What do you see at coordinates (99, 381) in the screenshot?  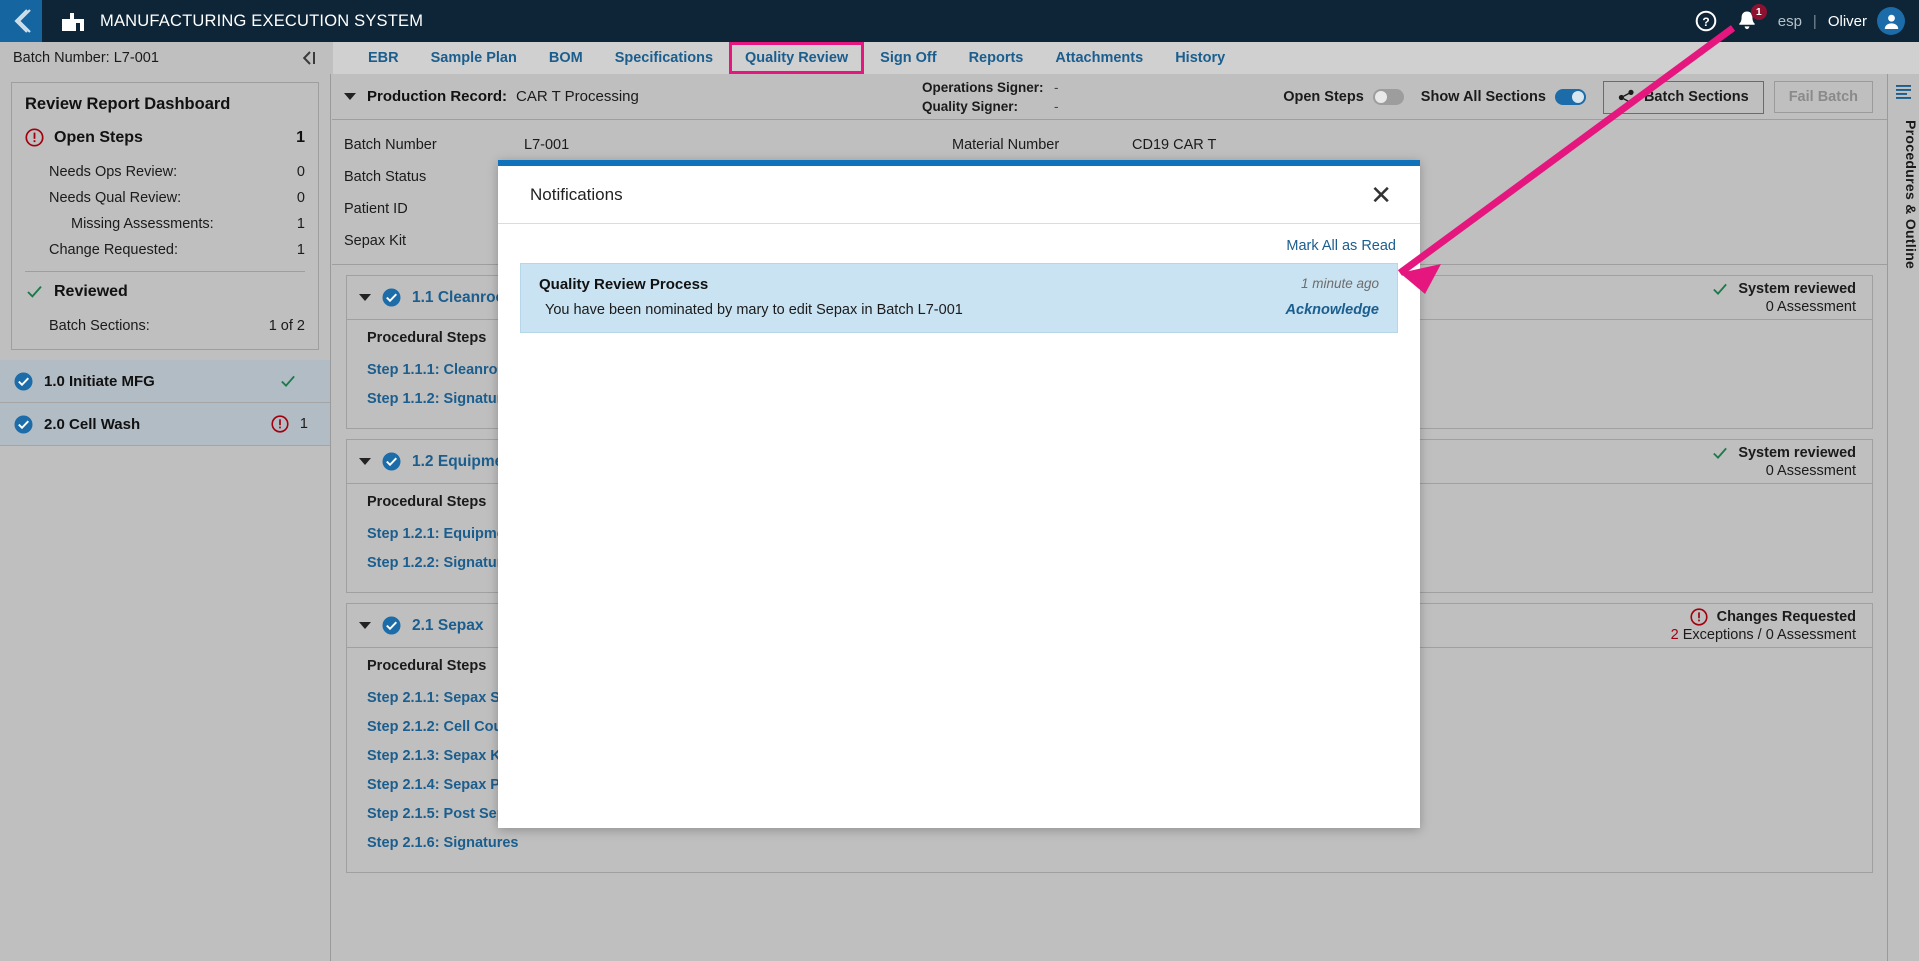 I see `sidebar-item-label: 1.0 Initiate MFG` at bounding box center [99, 381].